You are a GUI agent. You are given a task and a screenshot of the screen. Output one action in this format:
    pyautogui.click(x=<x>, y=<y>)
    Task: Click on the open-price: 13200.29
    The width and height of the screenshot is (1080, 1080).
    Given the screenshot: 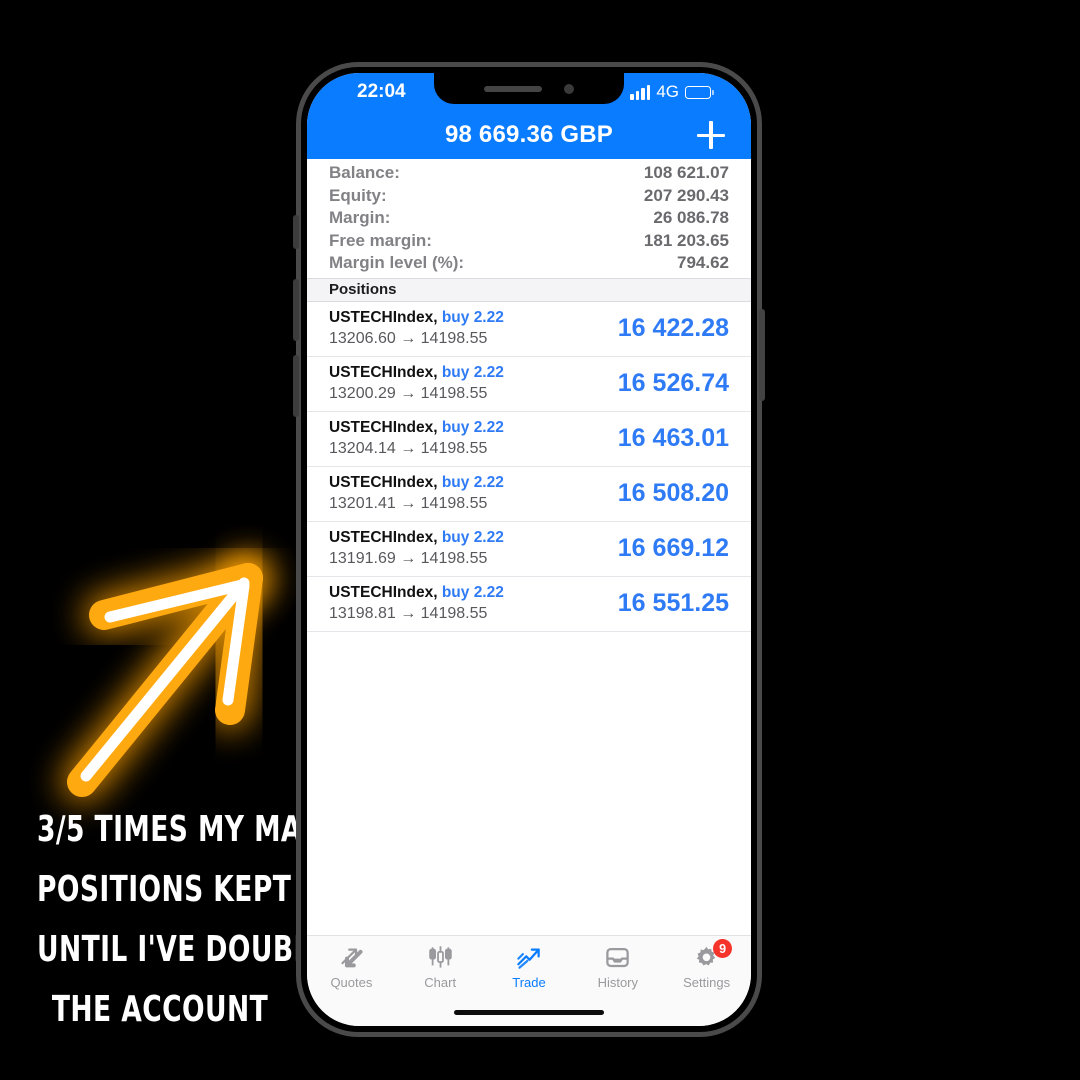 What is the action you would take?
    pyautogui.click(x=362, y=393)
    